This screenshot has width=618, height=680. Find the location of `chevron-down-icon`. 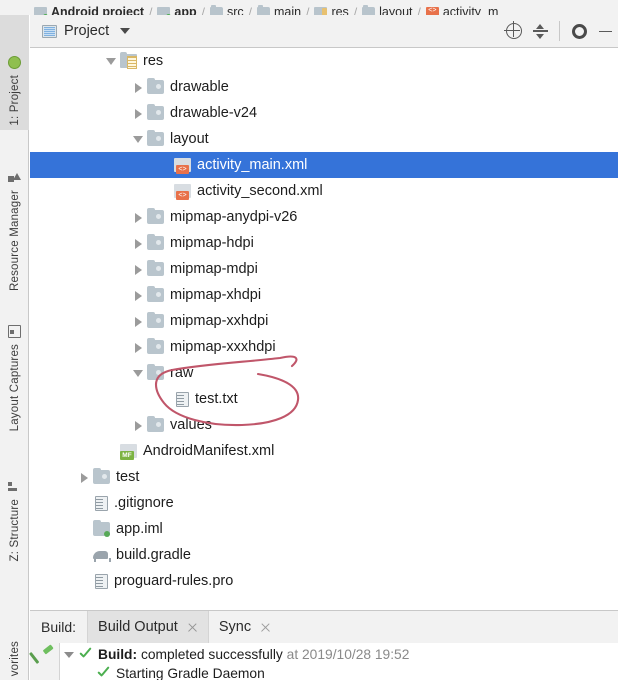

chevron-down-icon is located at coordinates (125, 31).